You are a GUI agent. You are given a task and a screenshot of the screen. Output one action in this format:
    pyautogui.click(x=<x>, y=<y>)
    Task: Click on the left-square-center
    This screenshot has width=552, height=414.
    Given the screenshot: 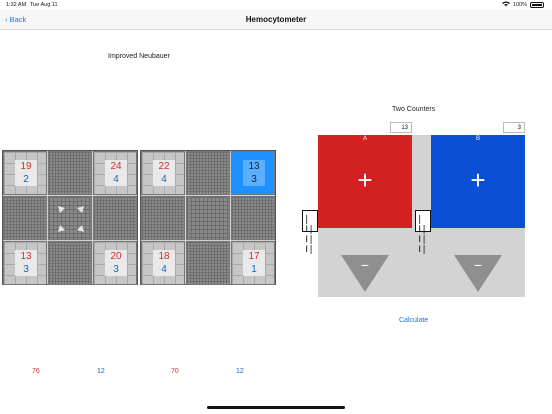 What is the action you would take?
    pyautogui.click(x=70, y=218)
    